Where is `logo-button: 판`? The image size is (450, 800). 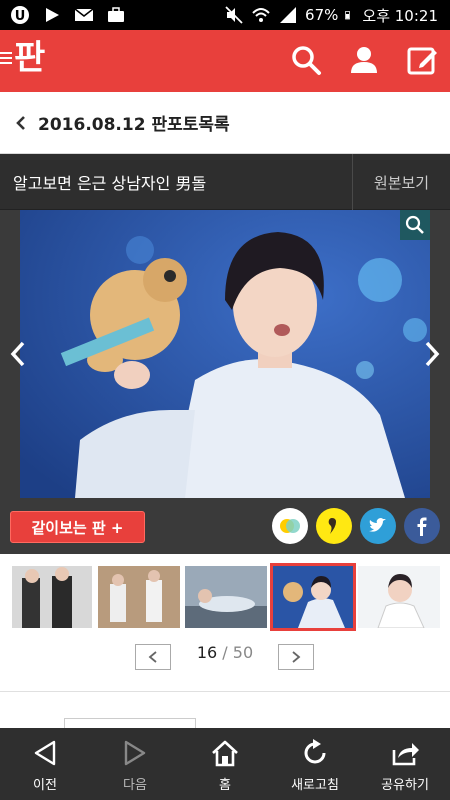 logo-button: 판 is located at coordinates (22, 58).